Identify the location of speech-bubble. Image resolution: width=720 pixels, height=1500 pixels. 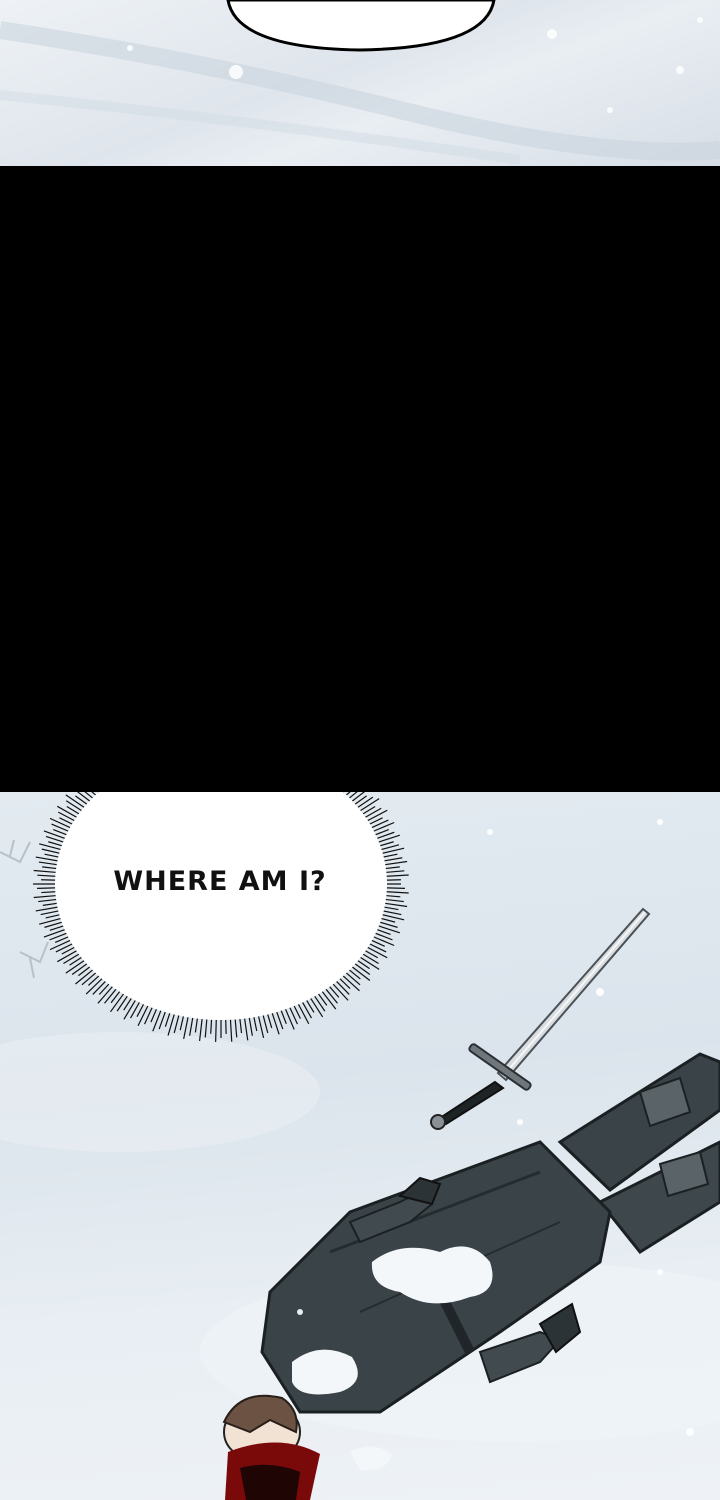
(221, 917).